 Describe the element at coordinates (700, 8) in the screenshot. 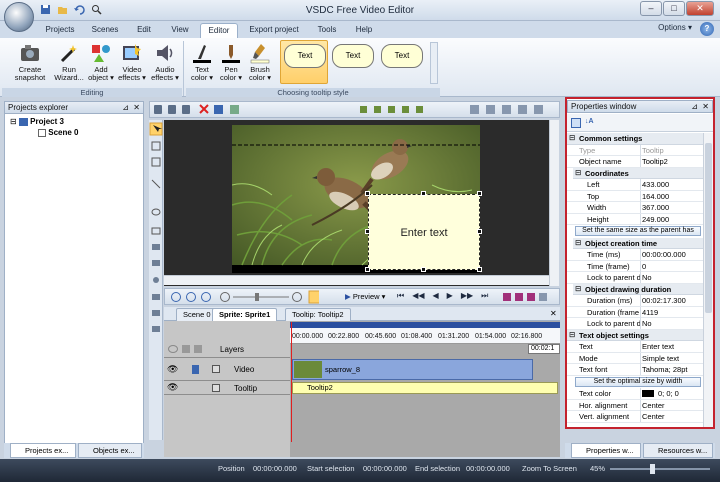

I see `close-button: ✕` at that location.